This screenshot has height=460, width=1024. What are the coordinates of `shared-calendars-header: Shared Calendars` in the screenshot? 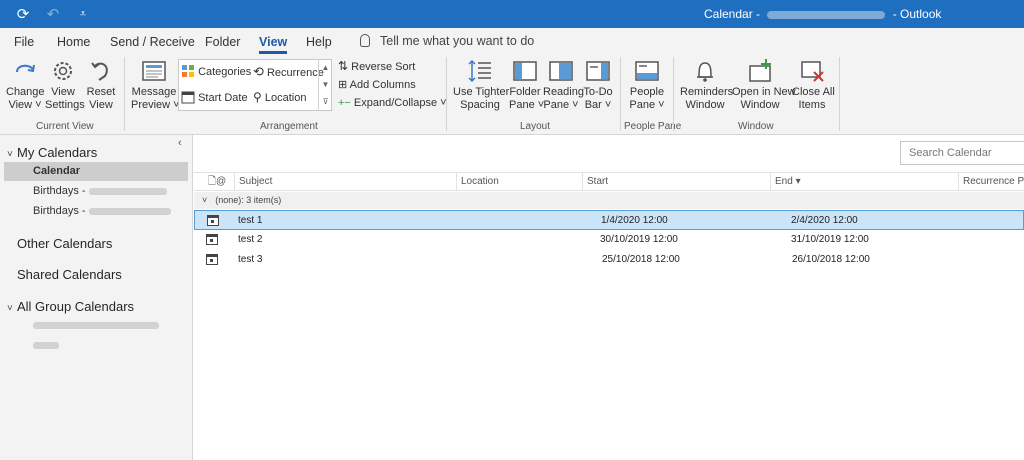 It's located at (69, 274).